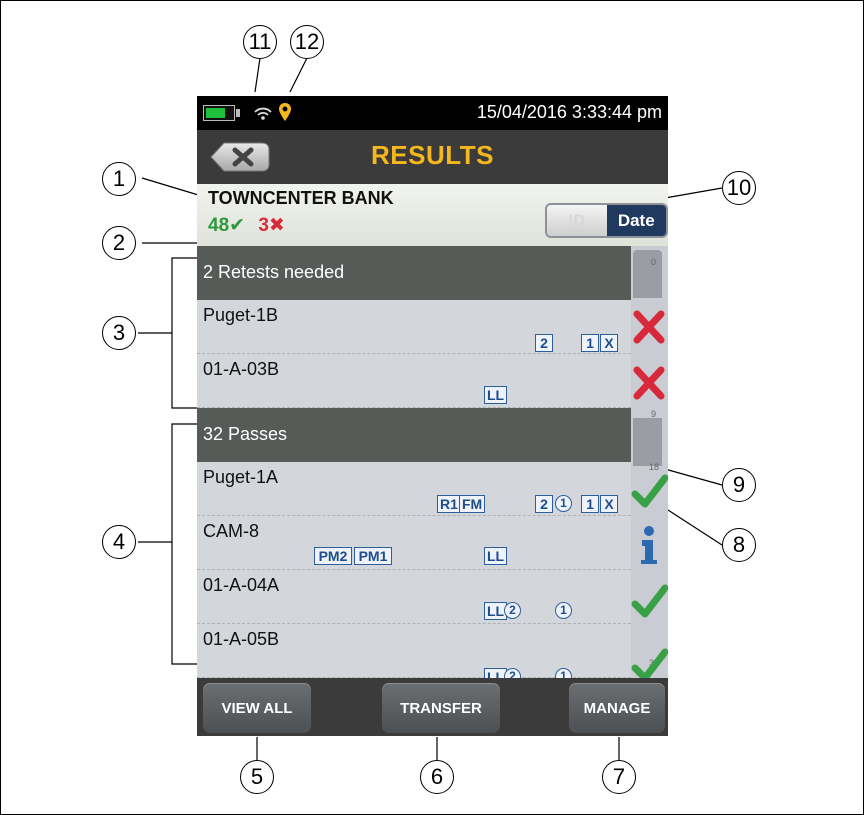 The image size is (864, 815). What do you see at coordinates (414, 381) in the screenshot?
I see `list-item: 01-A-03B LL` at bounding box center [414, 381].